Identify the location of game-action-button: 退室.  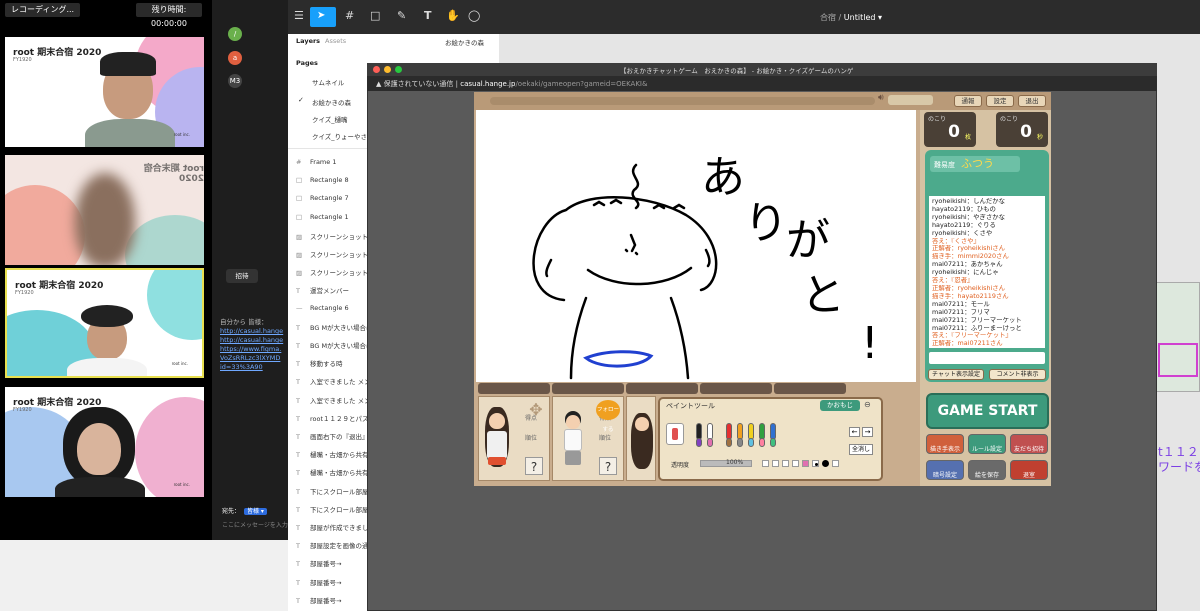
(1029, 470).